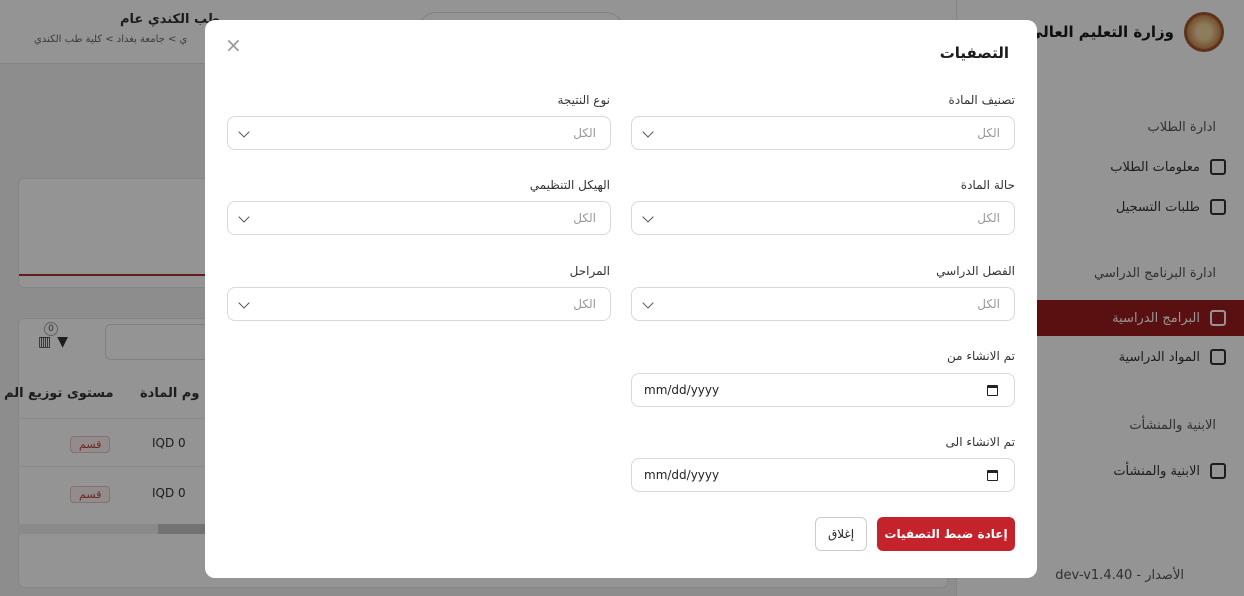  Describe the element at coordinates (823, 133) in the screenshot. I see `subject-category-select: الكل` at that location.